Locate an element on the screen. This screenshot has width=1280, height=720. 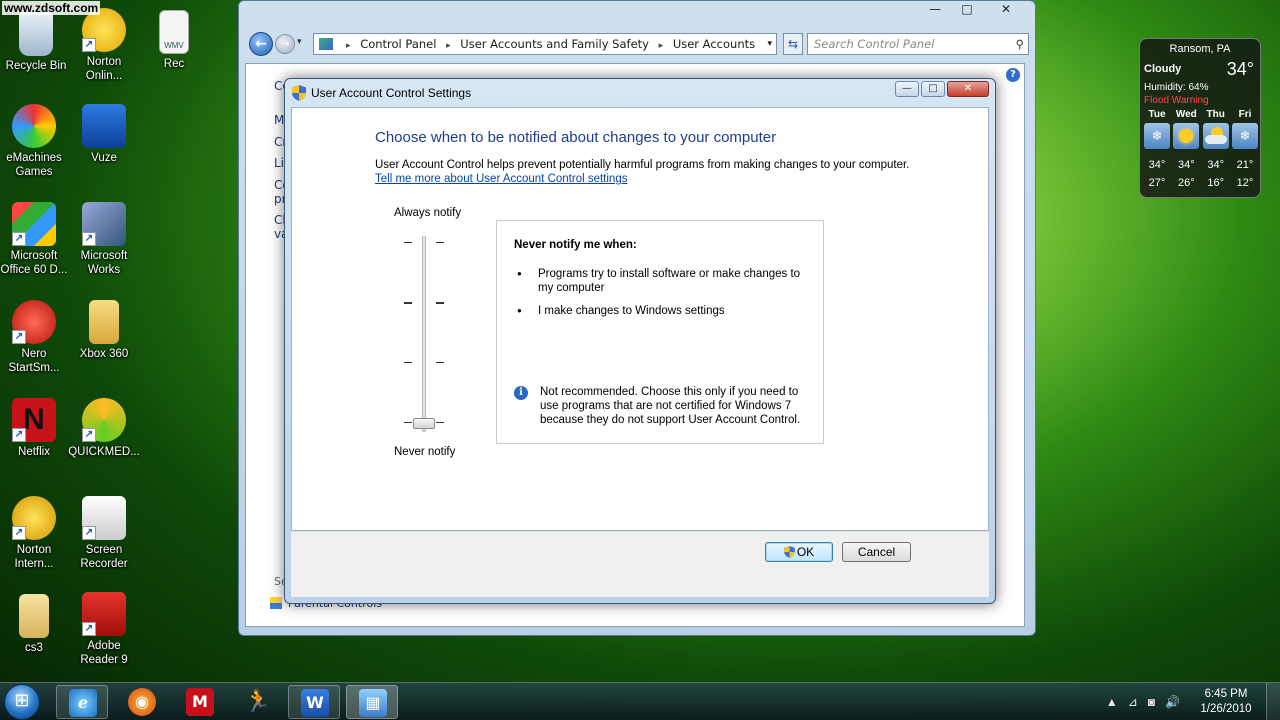
desktop-icon-label: Netflix is located at coordinates (34, 452).